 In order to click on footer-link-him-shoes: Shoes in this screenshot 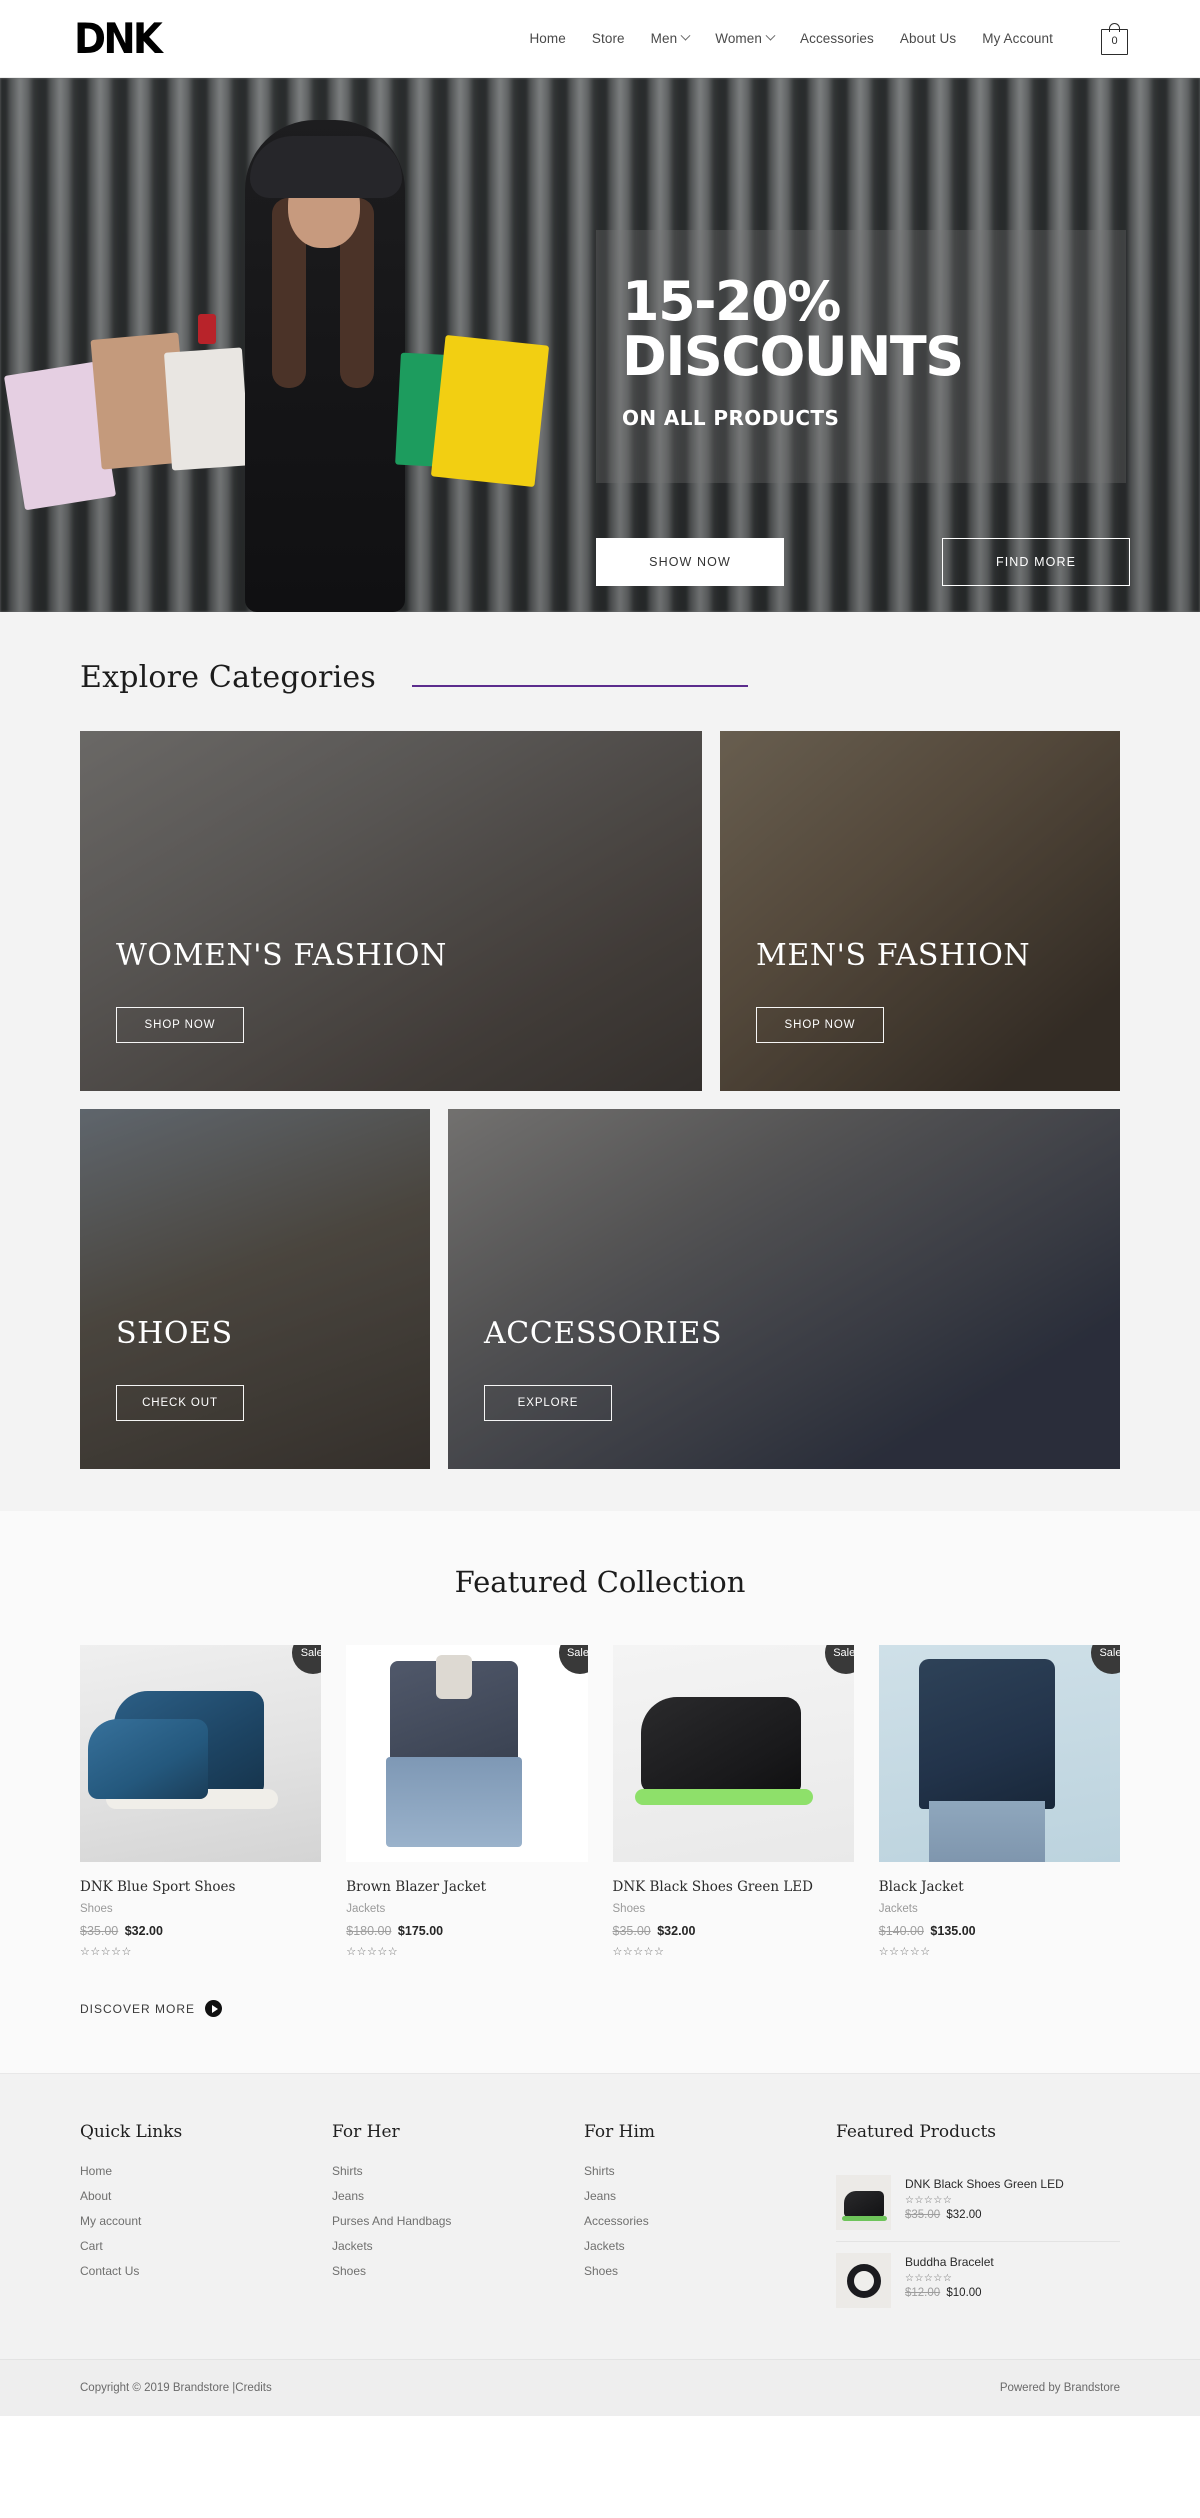, I will do `click(710, 2271)`.